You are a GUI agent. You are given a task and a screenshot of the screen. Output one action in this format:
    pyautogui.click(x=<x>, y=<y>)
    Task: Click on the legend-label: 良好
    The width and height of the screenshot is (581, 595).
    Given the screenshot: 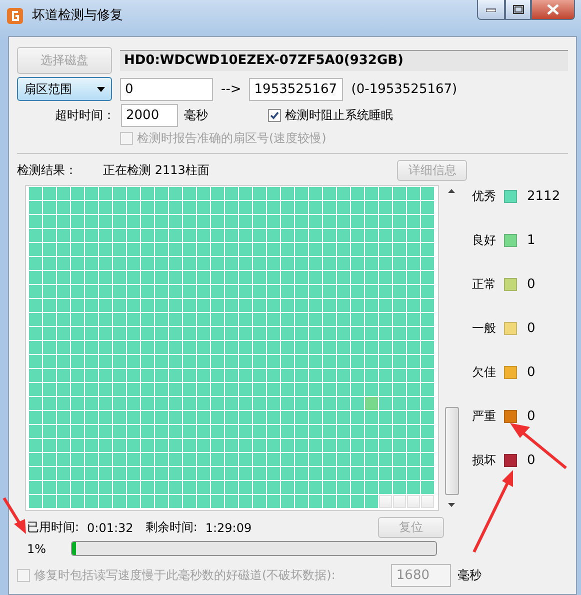 What is the action you would take?
    pyautogui.click(x=484, y=240)
    